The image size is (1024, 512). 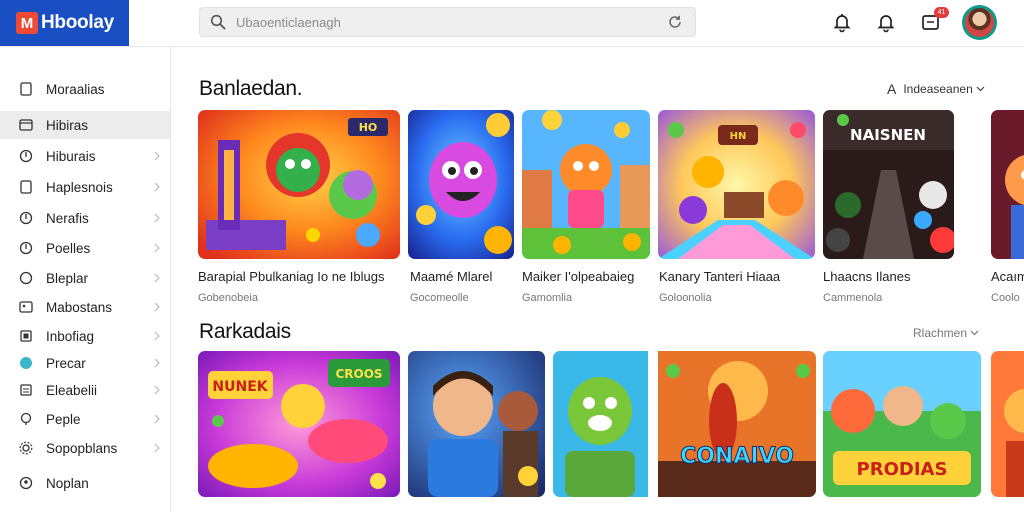 What do you see at coordinates (85, 125) in the screenshot?
I see `sidebar-item-hibiras: Hibiras` at bounding box center [85, 125].